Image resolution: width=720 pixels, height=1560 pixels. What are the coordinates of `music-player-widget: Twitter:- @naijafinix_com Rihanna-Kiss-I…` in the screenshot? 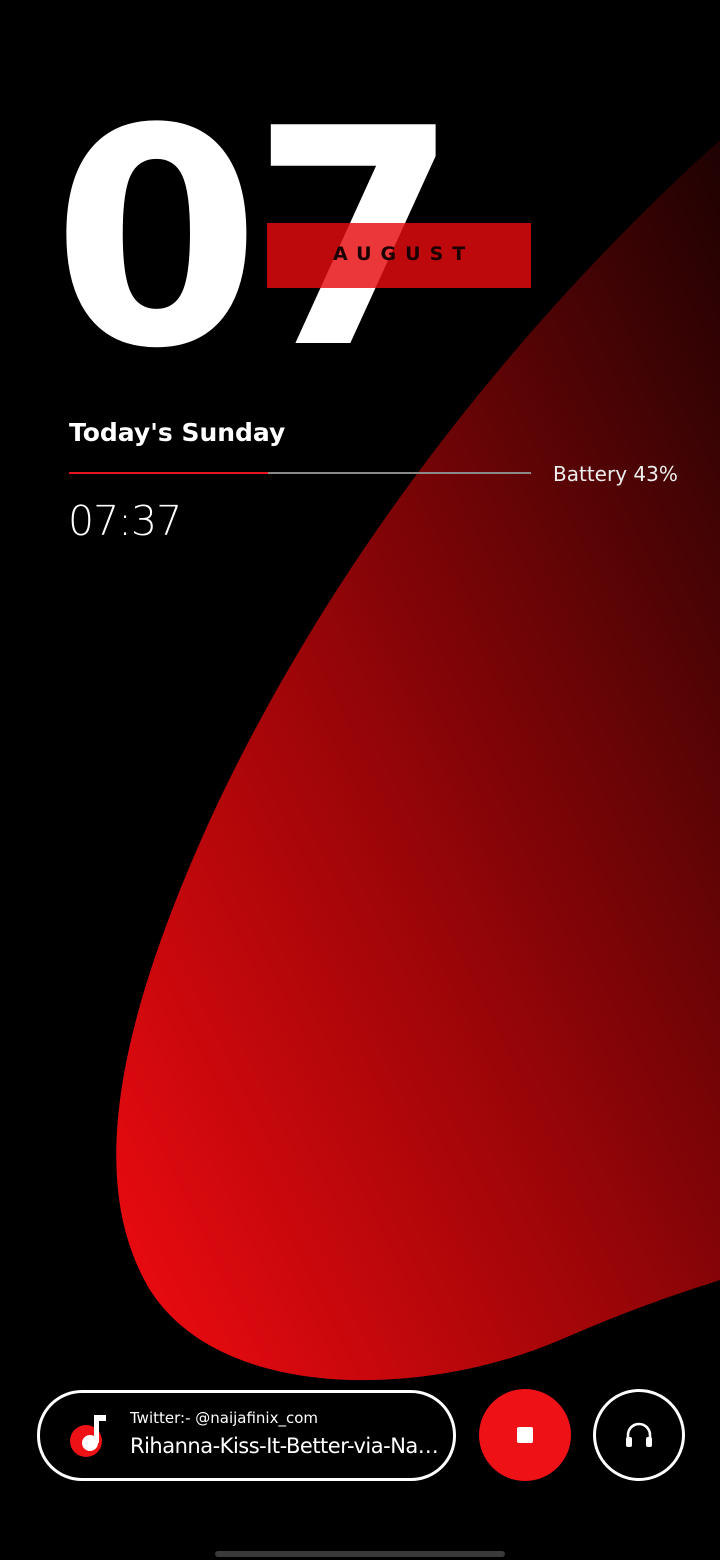 It's located at (246, 1435).